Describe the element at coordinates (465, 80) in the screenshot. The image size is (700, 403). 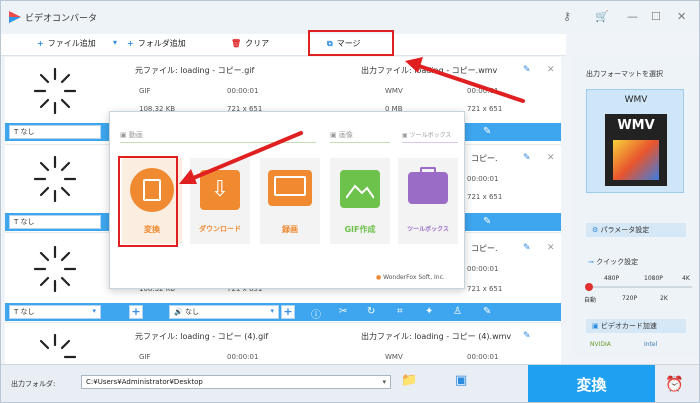
I see `arrow-to-merge` at that location.